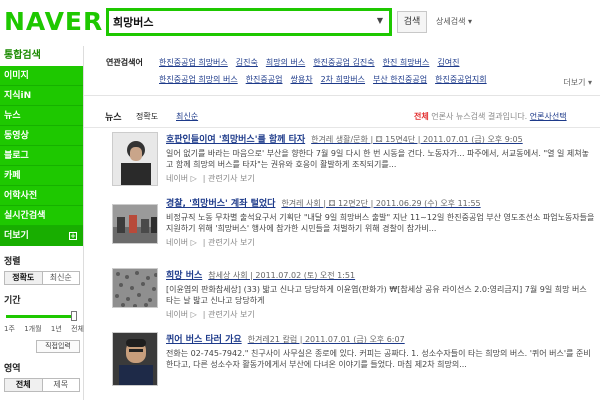 Image resolution: width=600 pixels, height=400 pixels. I want to click on sort-latest-option: 최신순, so click(61, 278).